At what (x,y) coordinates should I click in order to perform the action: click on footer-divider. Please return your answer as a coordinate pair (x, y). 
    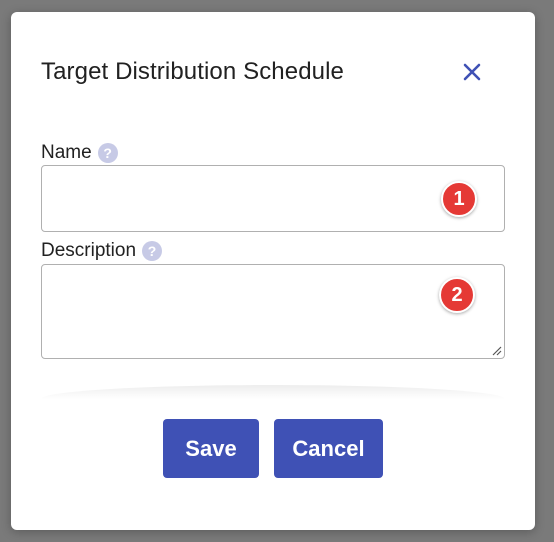
    Looking at the image, I should click on (273, 392).